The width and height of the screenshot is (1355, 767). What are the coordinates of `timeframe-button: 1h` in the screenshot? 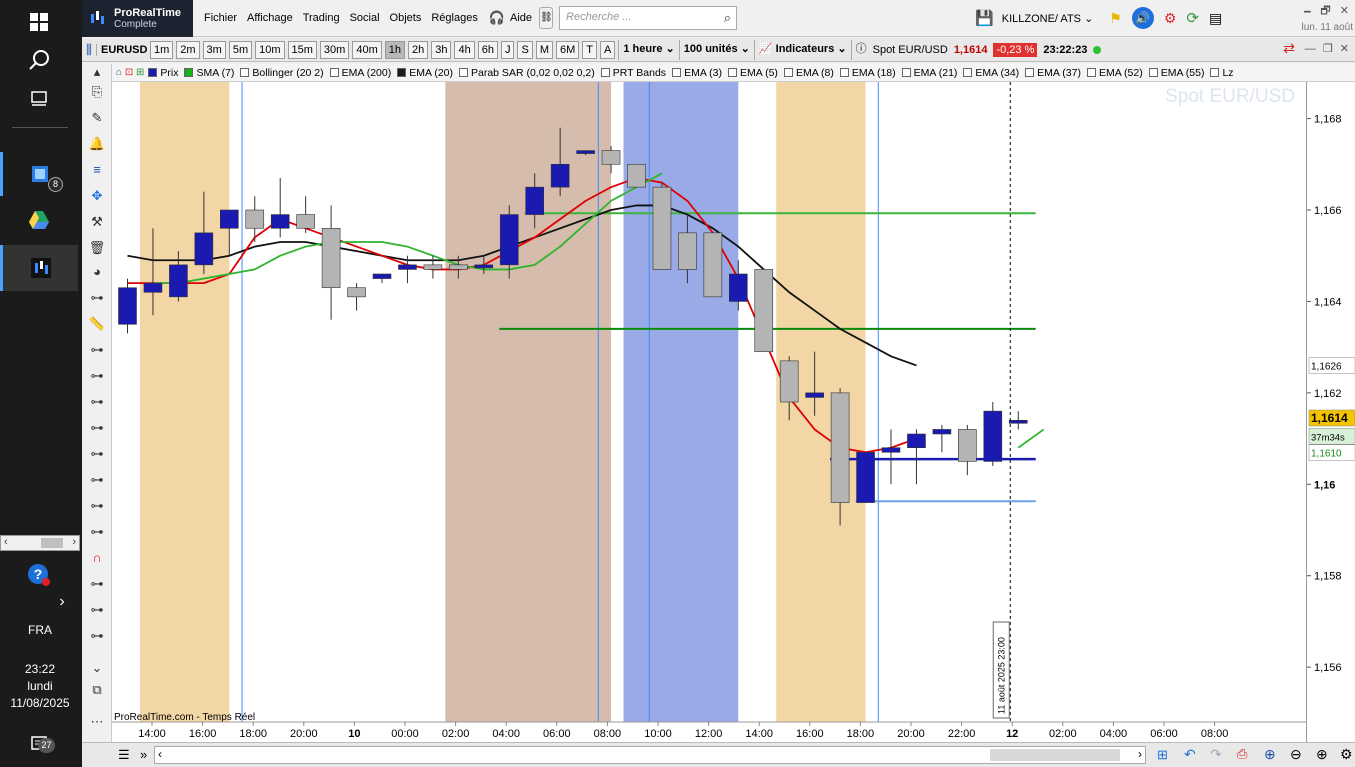 It's located at (394, 49).